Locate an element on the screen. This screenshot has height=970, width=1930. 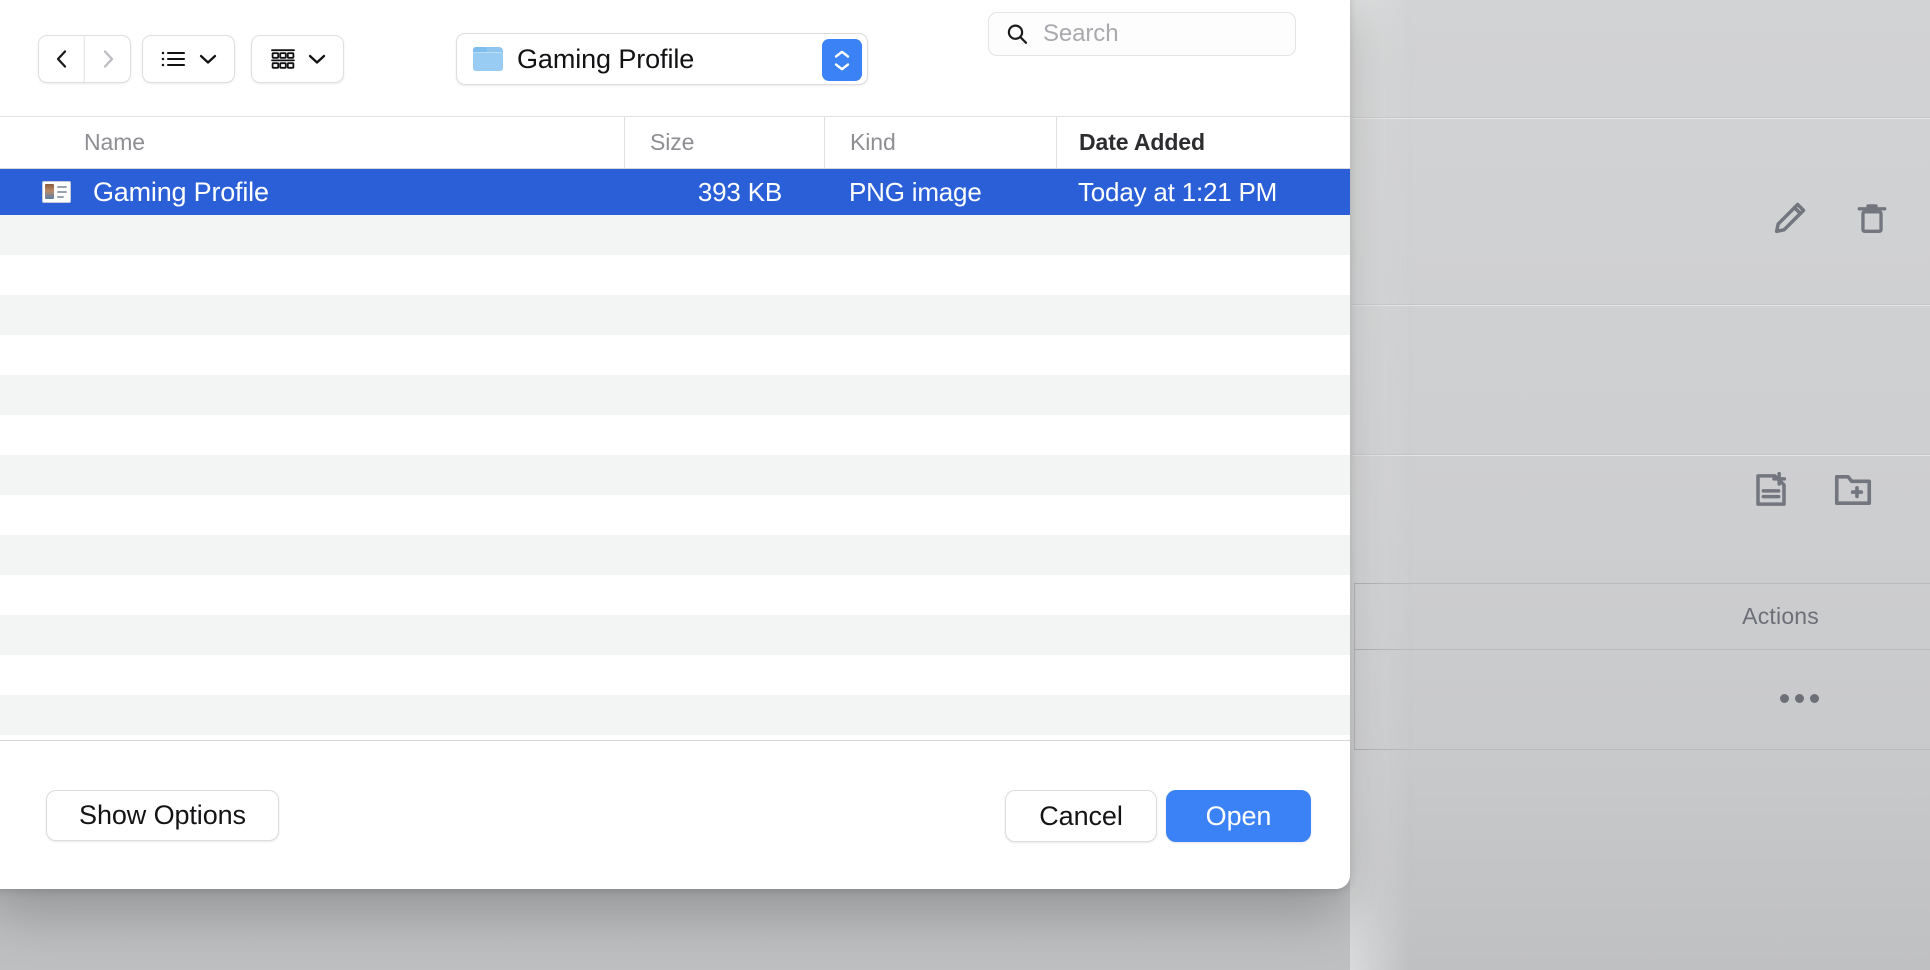
location-popup-button: Gaming Profile is located at coordinates (662, 59).